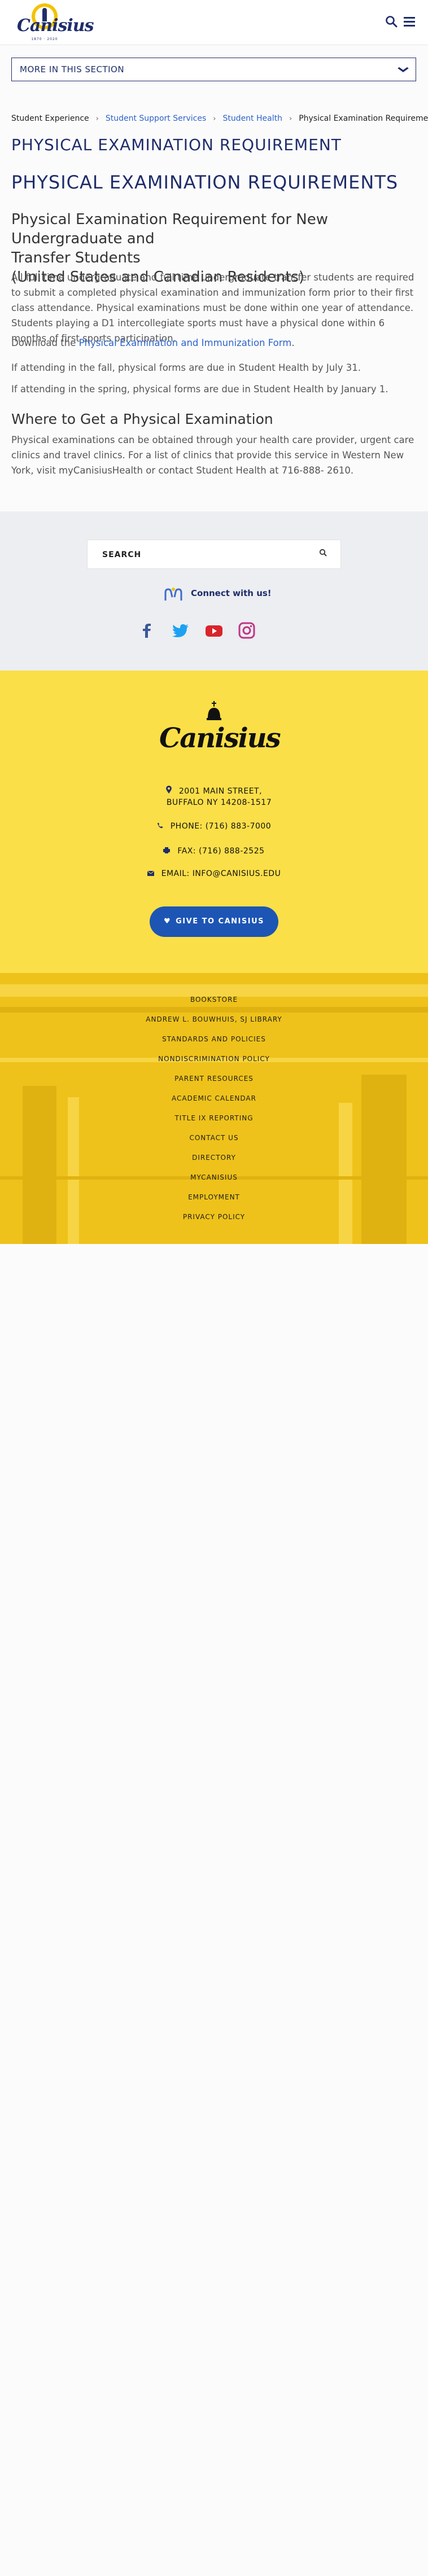 Image resolution: width=428 pixels, height=2576 pixels. I want to click on chevron-down-icon, so click(403, 71).